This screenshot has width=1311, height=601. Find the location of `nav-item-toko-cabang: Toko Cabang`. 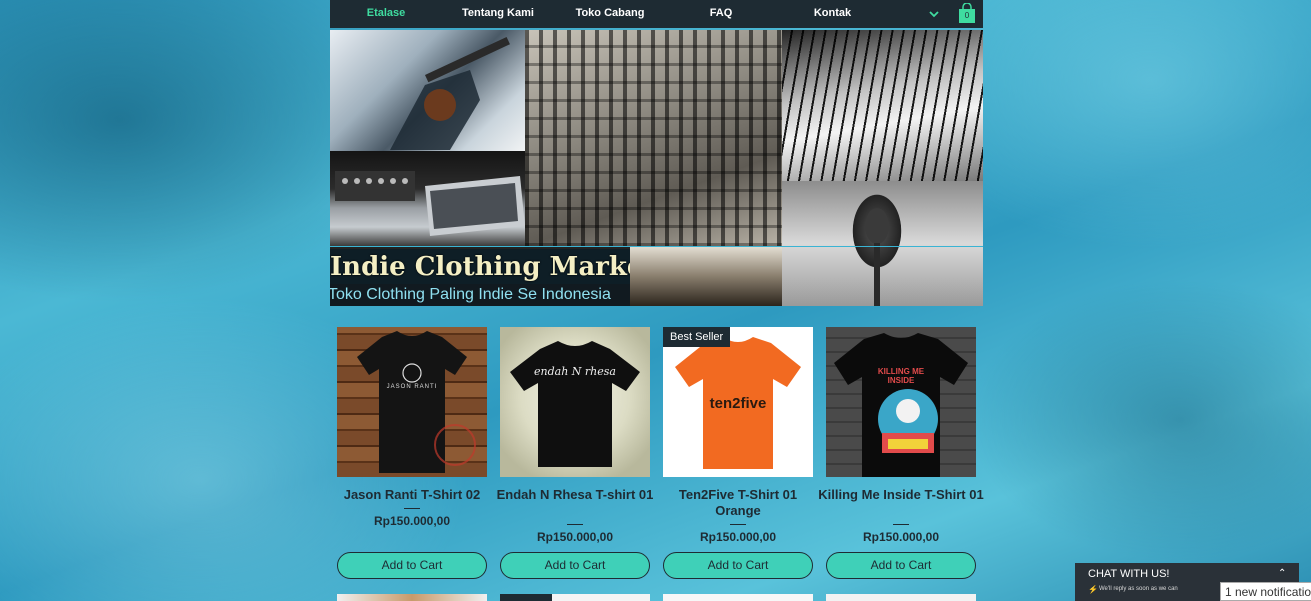

nav-item-toko-cabang: Toko Cabang is located at coordinates (610, 14).